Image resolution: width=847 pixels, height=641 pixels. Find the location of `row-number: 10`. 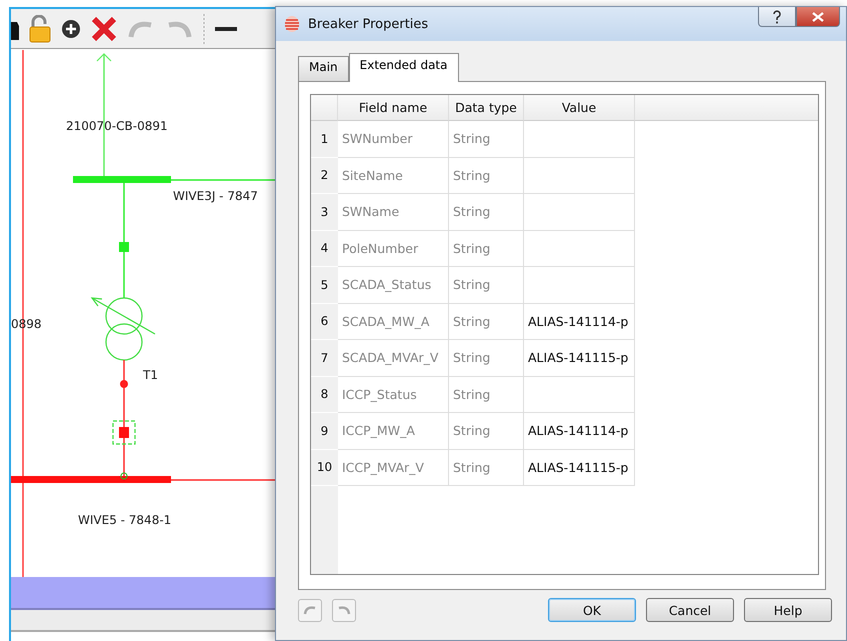

row-number: 10 is located at coordinates (324, 468).